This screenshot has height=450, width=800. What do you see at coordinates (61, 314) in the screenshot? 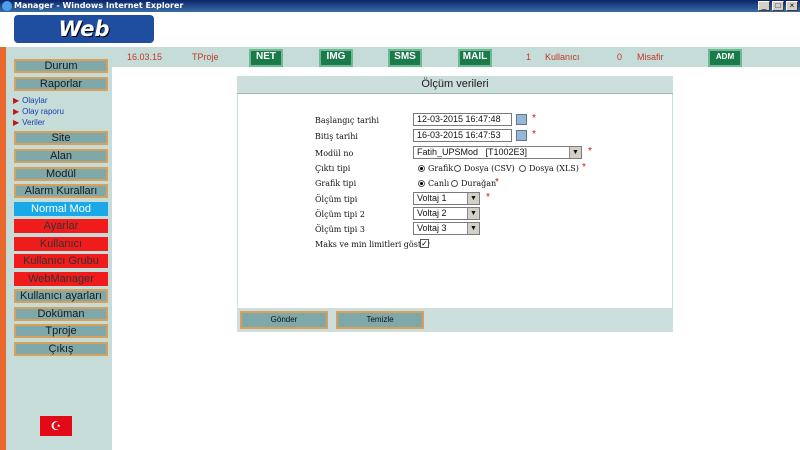
I see `sidebar-item-dokuman: Doküman` at bounding box center [61, 314].